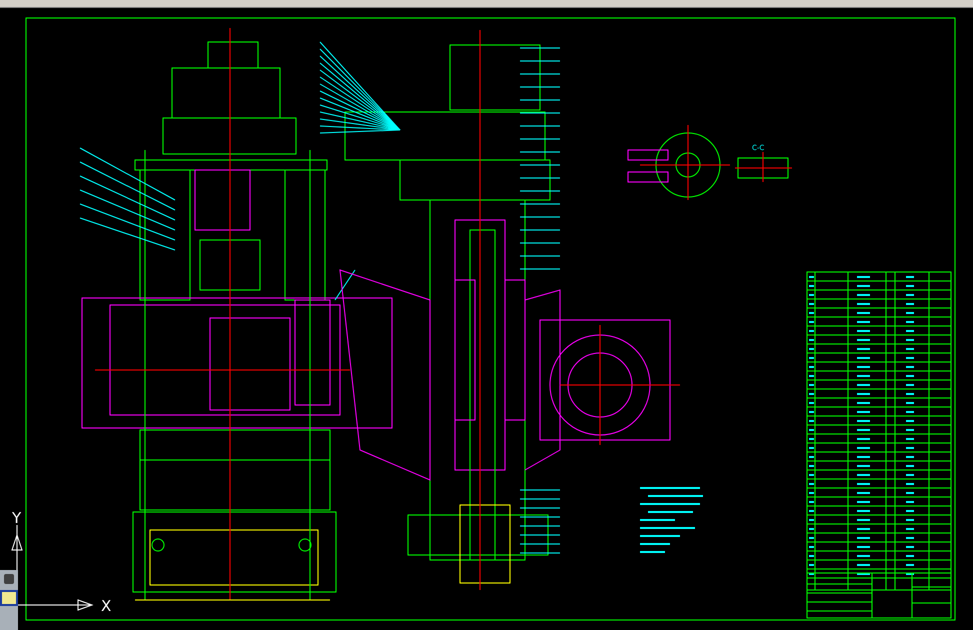 The width and height of the screenshot is (973, 630). I want to click on y-axis-label: Y, so click(17, 518).